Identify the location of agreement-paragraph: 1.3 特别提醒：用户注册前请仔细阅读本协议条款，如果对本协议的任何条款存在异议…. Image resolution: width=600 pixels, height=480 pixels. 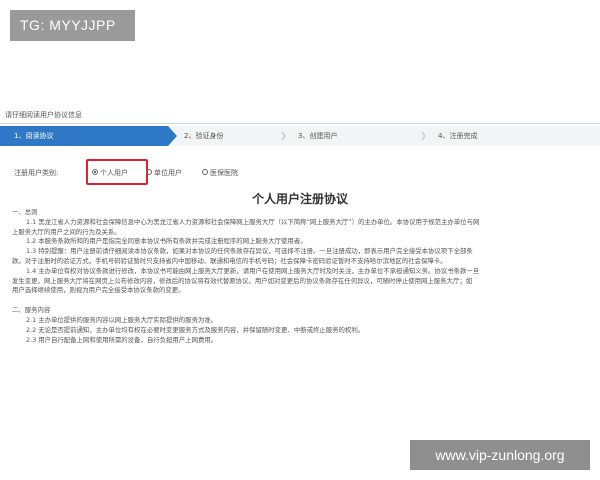
(249, 251).